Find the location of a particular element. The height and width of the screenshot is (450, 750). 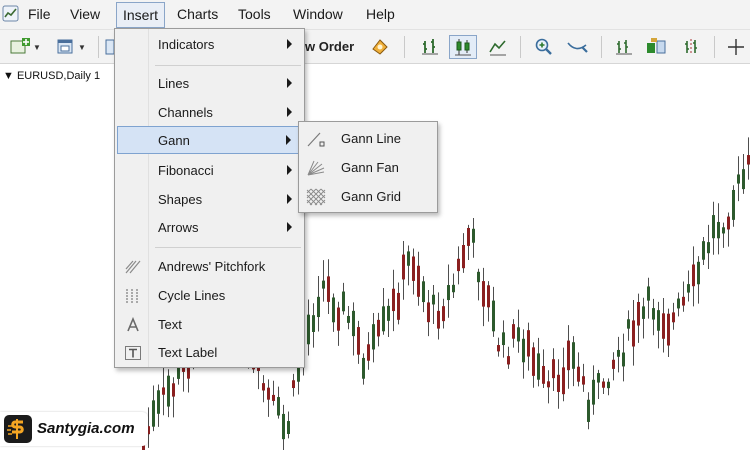

autotrading-button is located at coordinates (380, 47).